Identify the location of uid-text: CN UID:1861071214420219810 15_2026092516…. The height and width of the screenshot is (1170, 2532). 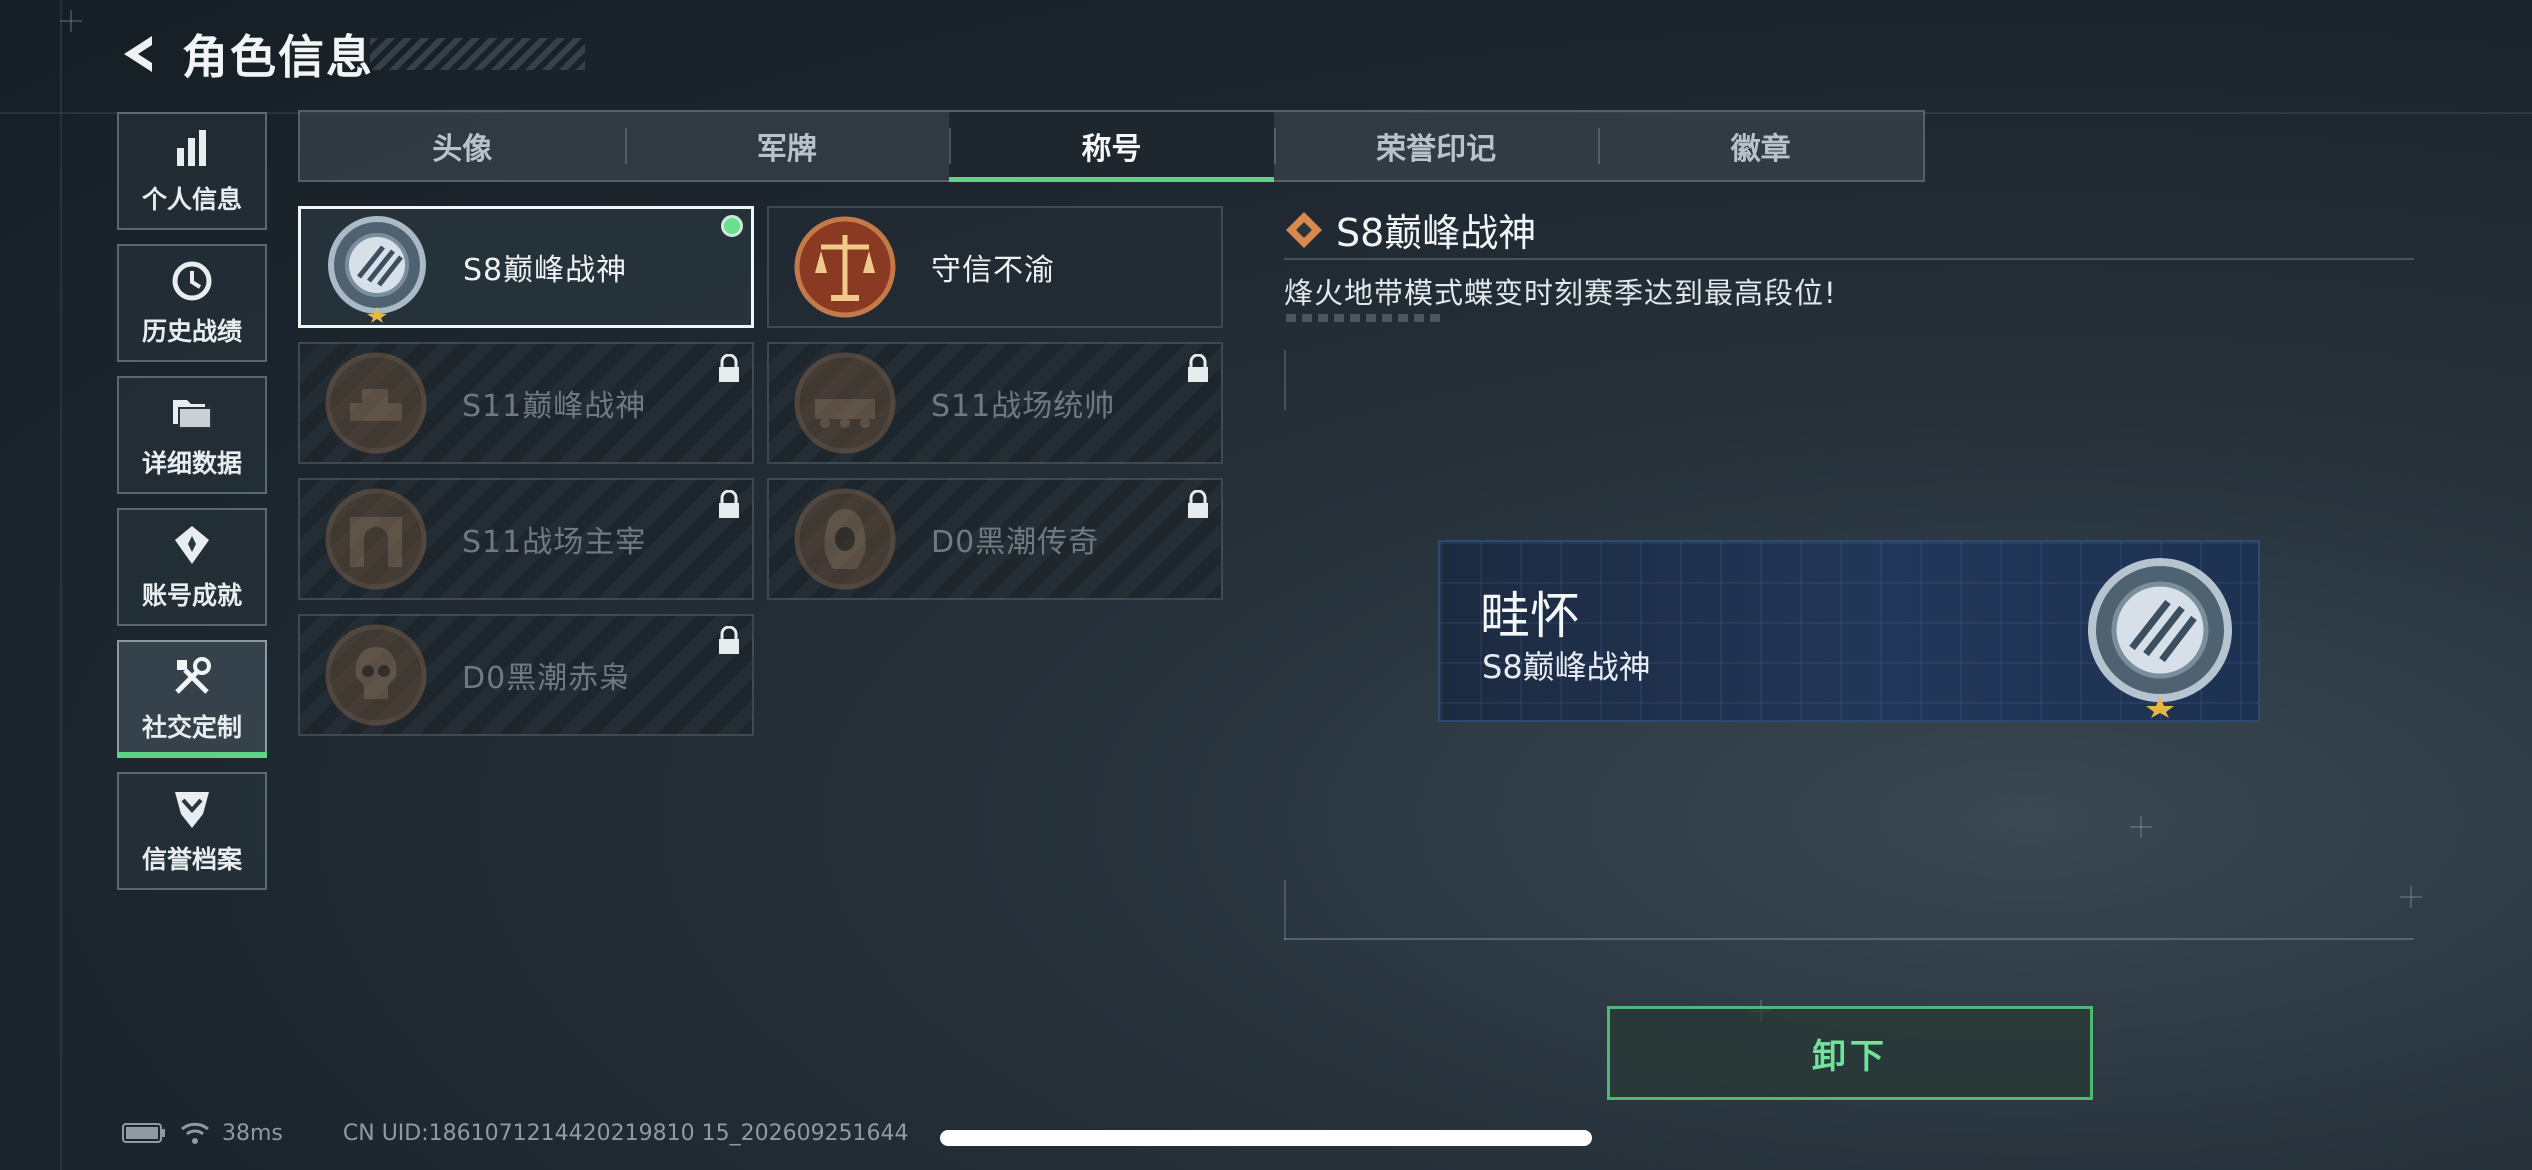
(625, 1133).